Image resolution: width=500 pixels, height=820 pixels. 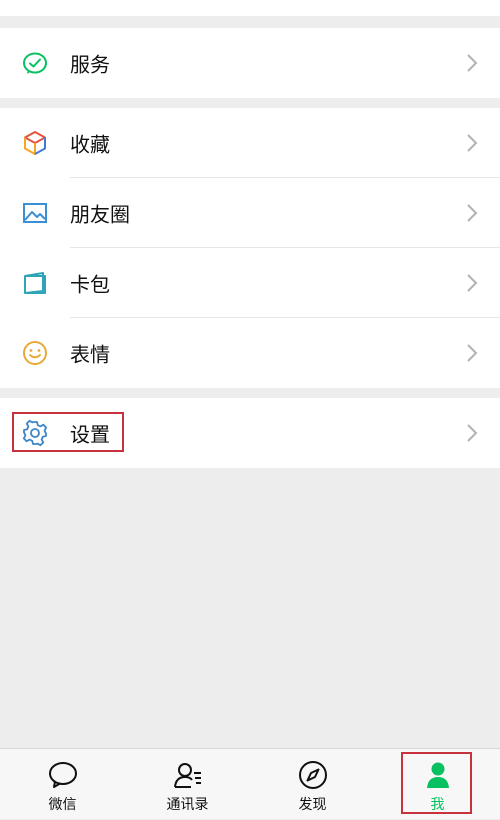 I want to click on favorites-row: 收藏, so click(x=250, y=143).